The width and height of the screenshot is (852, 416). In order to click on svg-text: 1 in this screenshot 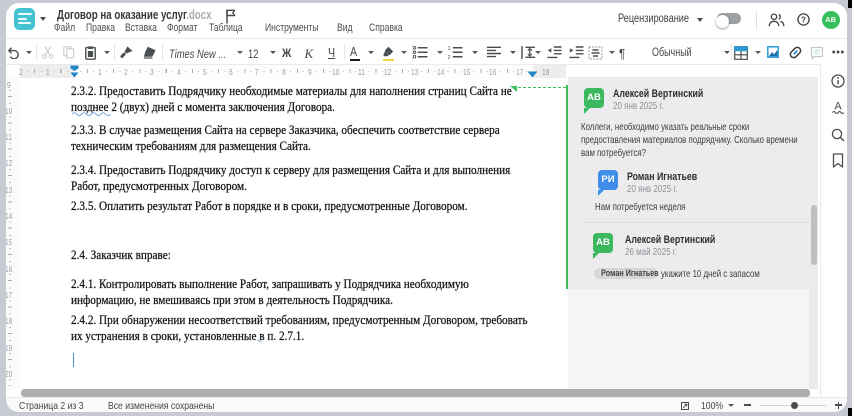, I will do `click(449, 49)`.